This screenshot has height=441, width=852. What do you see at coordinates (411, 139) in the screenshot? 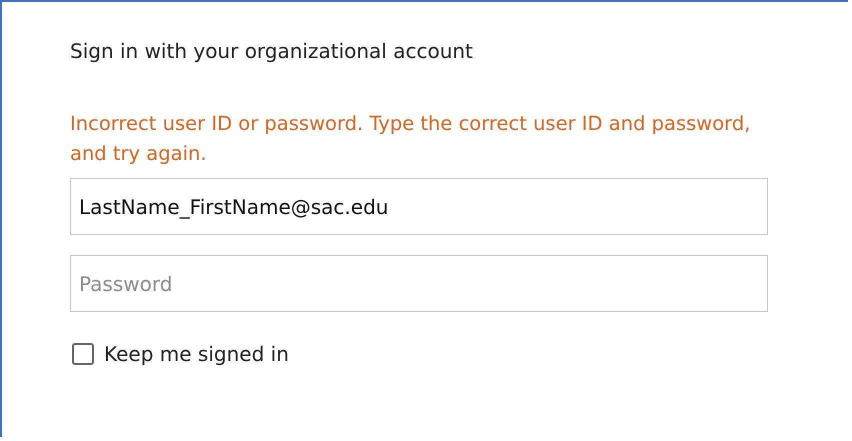
I see `error-message: Incorrect user ID or password. Type the correct user ID and password, and try again.` at bounding box center [411, 139].